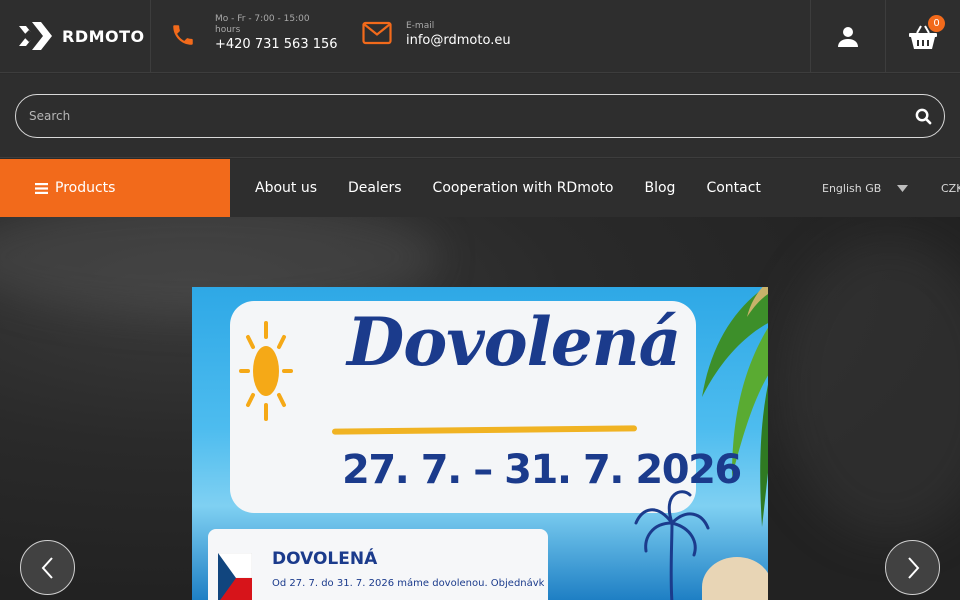 Image resolution: width=960 pixels, height=600 pixels. What do you see at coordinates (659, 188) in the screenshot?
I see `nav-link-blog: Blog` at bounding box center [659, 188].